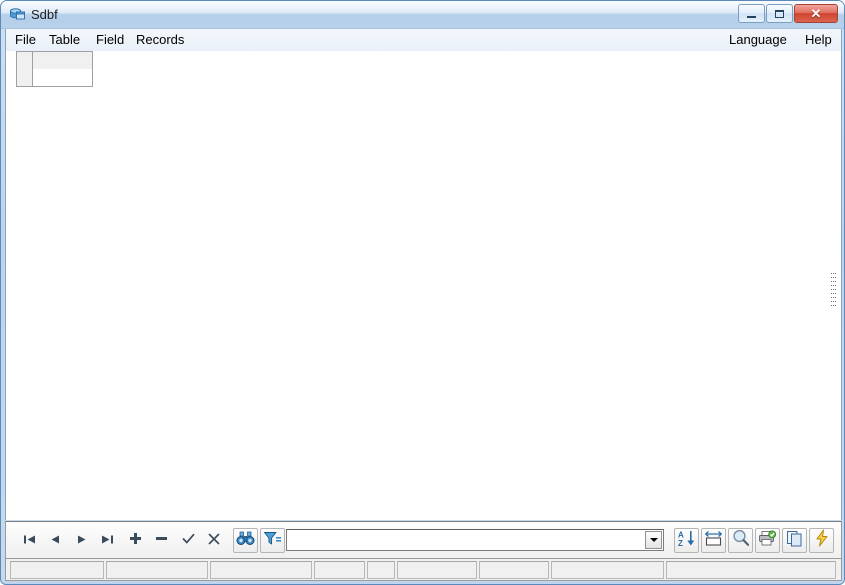  Describe the element at coordinates (422, 582) in the screenshot. I see `window-bottom-edge` at that location.